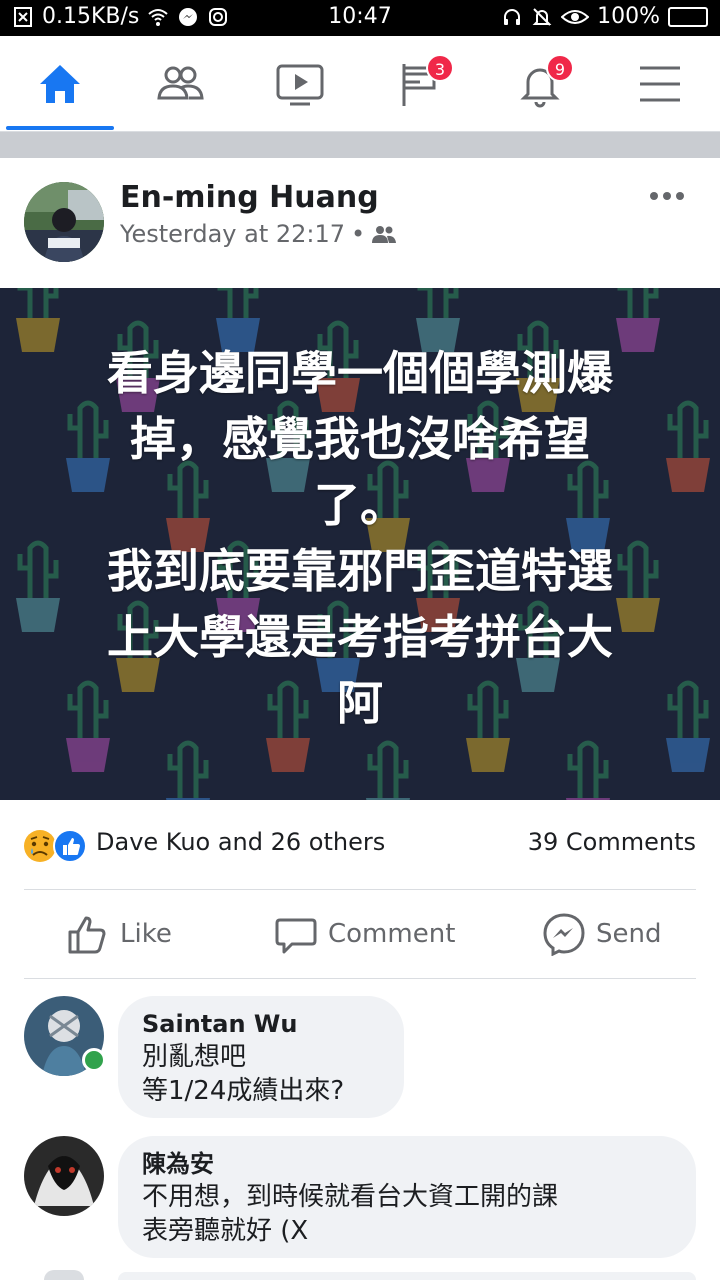 Image resolution: width=720 pixels, height=1280 pixels. I want to click on friends-icon, so click(180, 83).